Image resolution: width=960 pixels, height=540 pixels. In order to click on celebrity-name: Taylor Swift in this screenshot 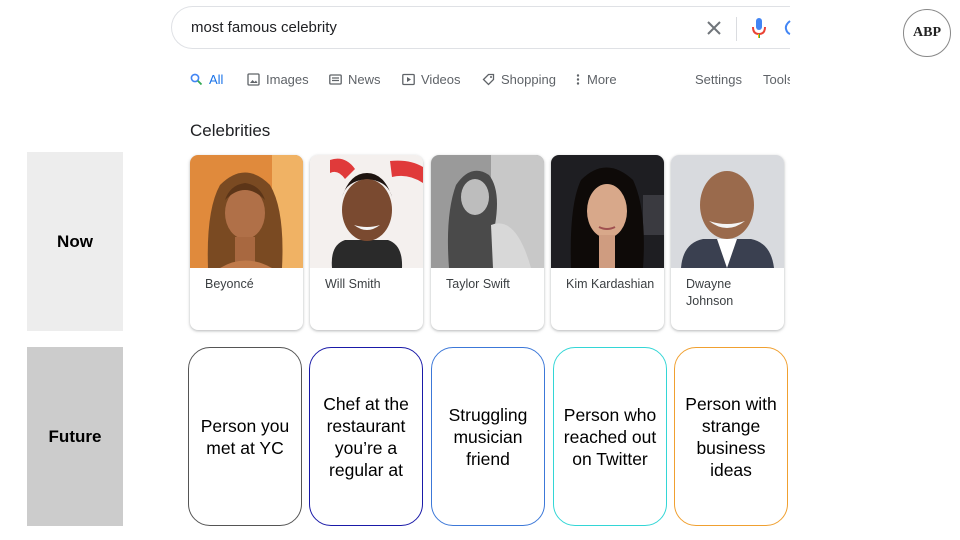, I will do `click(478, 284)`.